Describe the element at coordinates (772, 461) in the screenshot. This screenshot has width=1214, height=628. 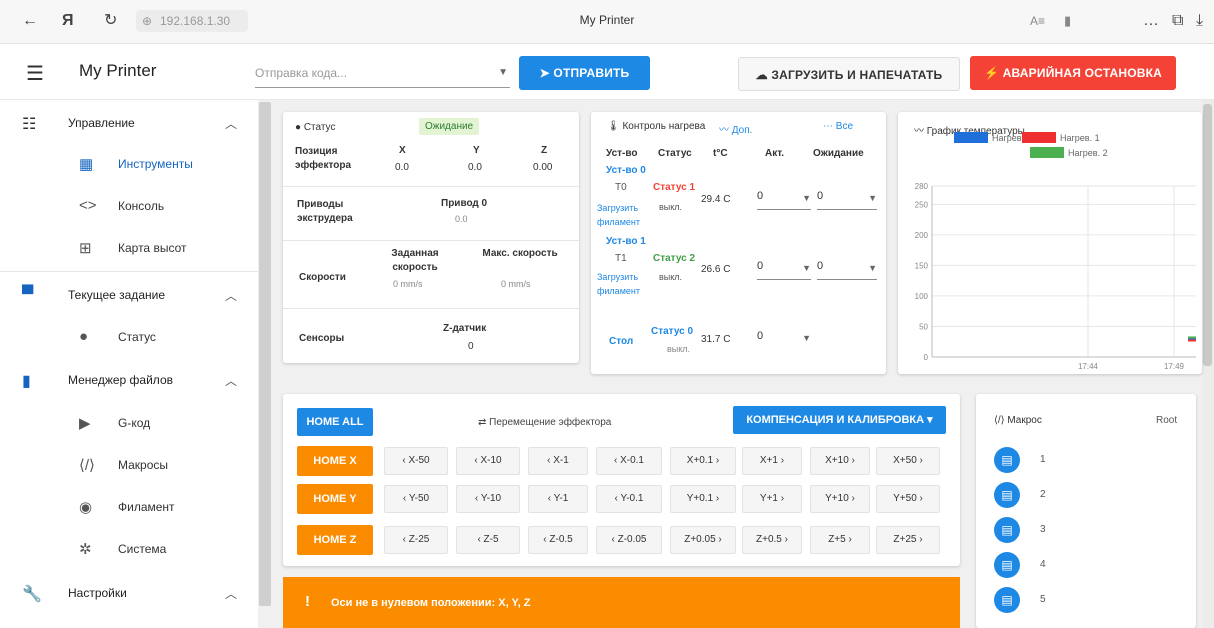
I see `move-button: X+1 ›` at that location.